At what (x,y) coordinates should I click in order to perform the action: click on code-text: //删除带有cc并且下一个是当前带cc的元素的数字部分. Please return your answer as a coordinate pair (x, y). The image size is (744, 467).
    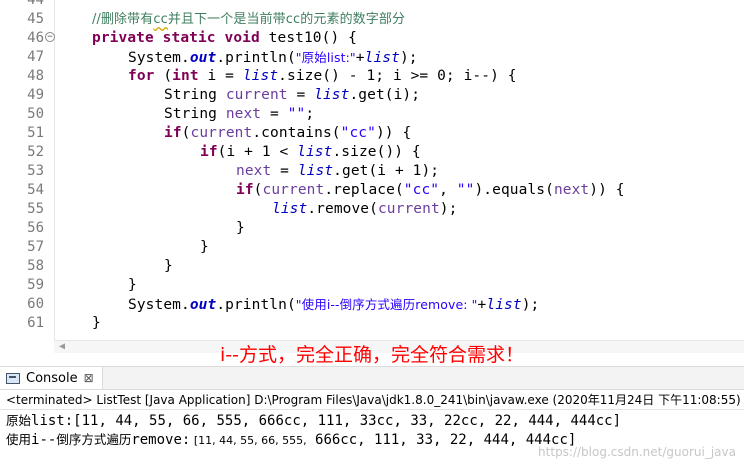
    Looking at the image, I should click on (249, 19).